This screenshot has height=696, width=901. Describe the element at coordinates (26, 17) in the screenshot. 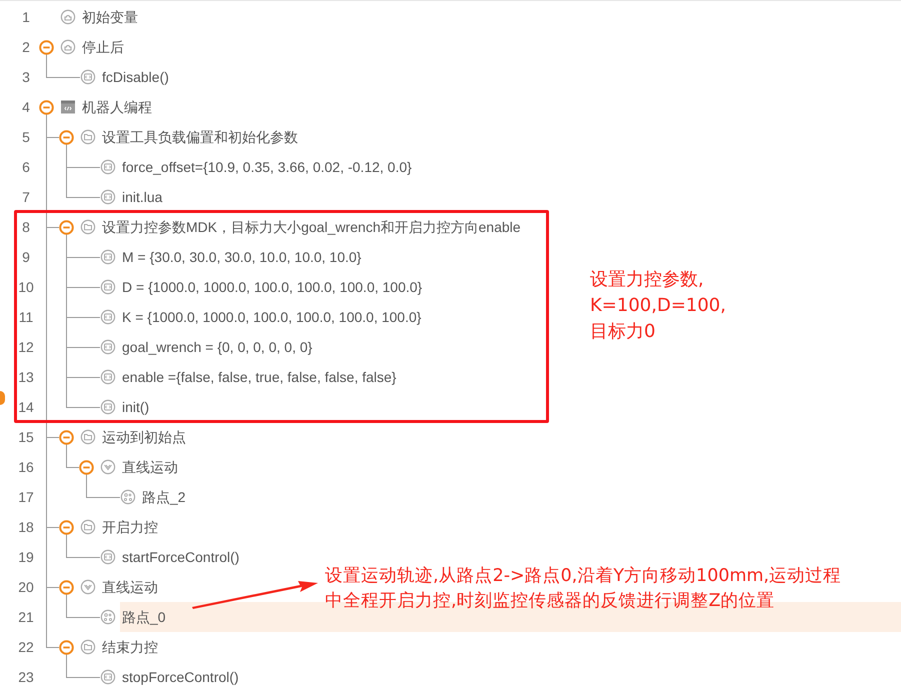

I see `line-number: 1` at that location.